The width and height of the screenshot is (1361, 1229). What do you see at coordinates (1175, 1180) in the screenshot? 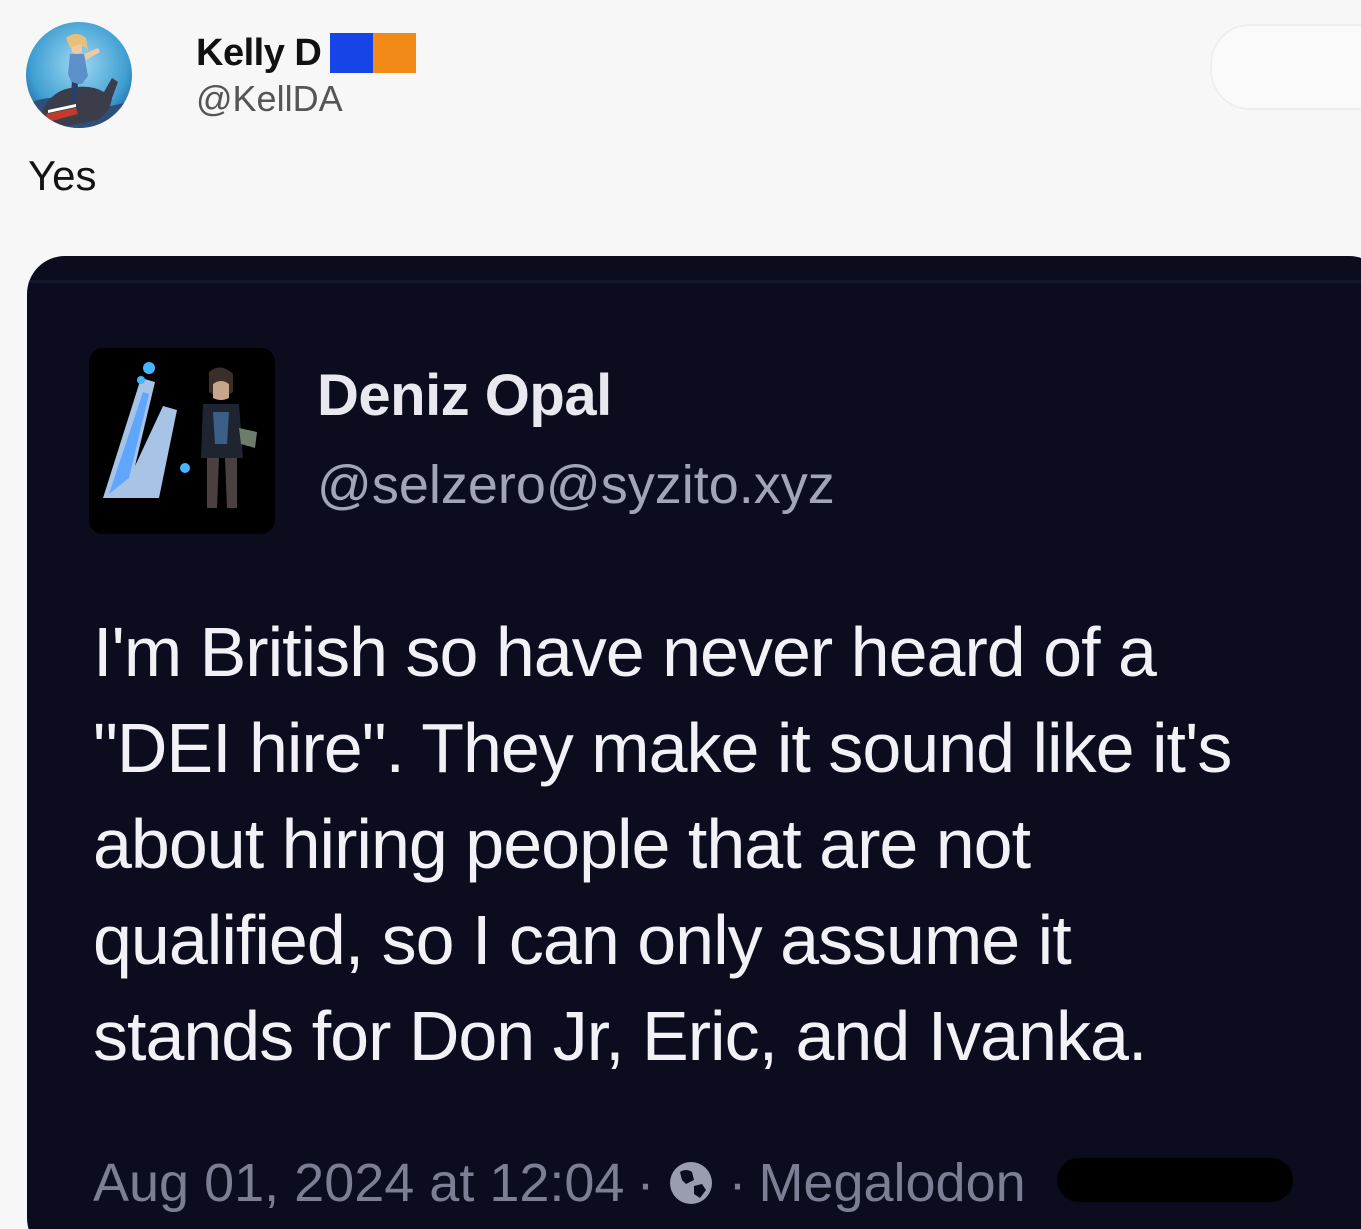
I see `redaction-scribble` at bounding box center [1175, 1180].